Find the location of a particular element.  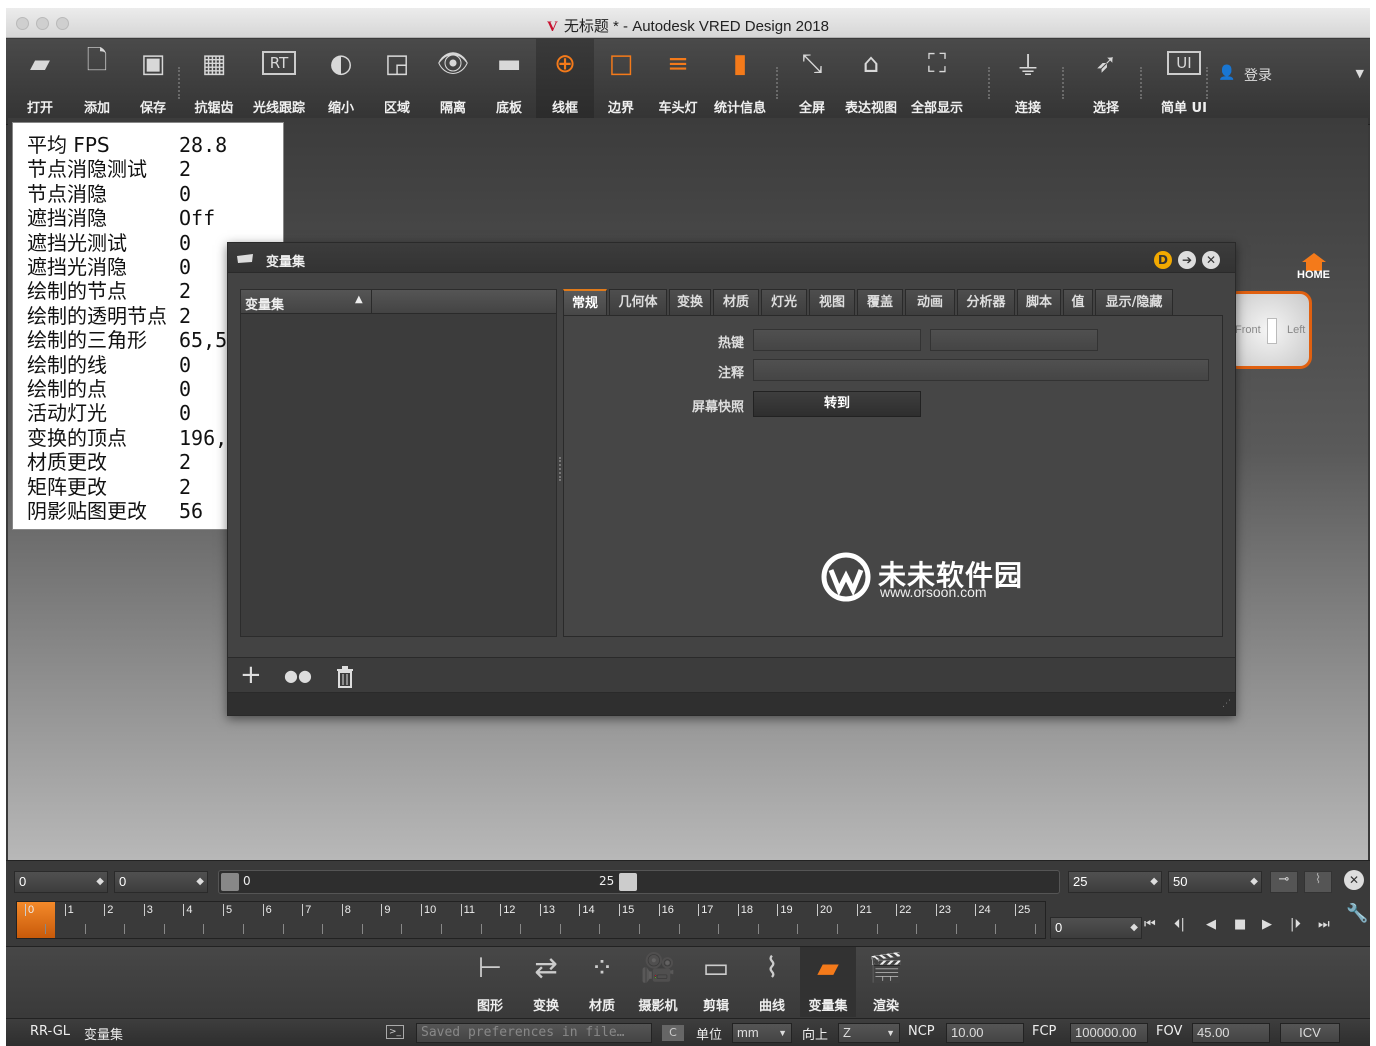

resize-grip-icon: ⋰ is located at coordinates (1226, 704).